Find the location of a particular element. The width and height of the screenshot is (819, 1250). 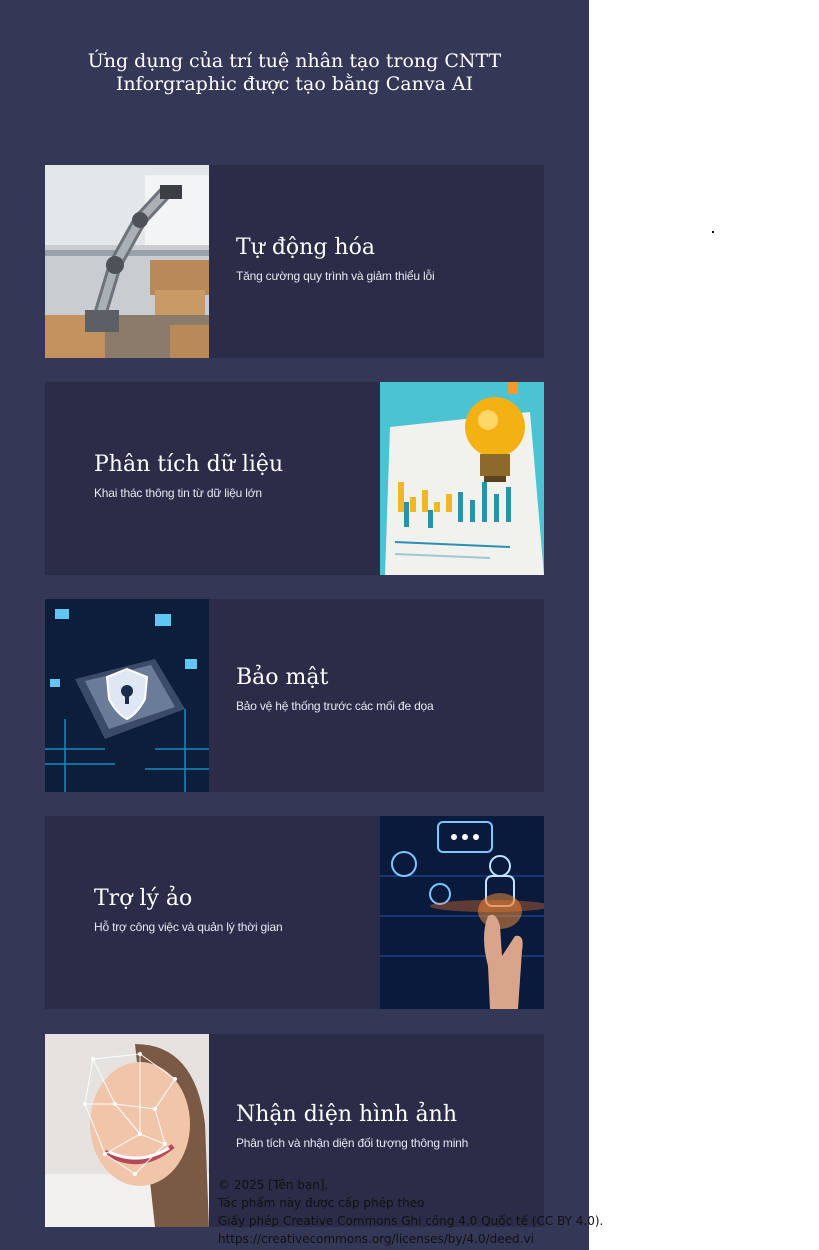

robot-arm-image is located at coordinates (127, 261).